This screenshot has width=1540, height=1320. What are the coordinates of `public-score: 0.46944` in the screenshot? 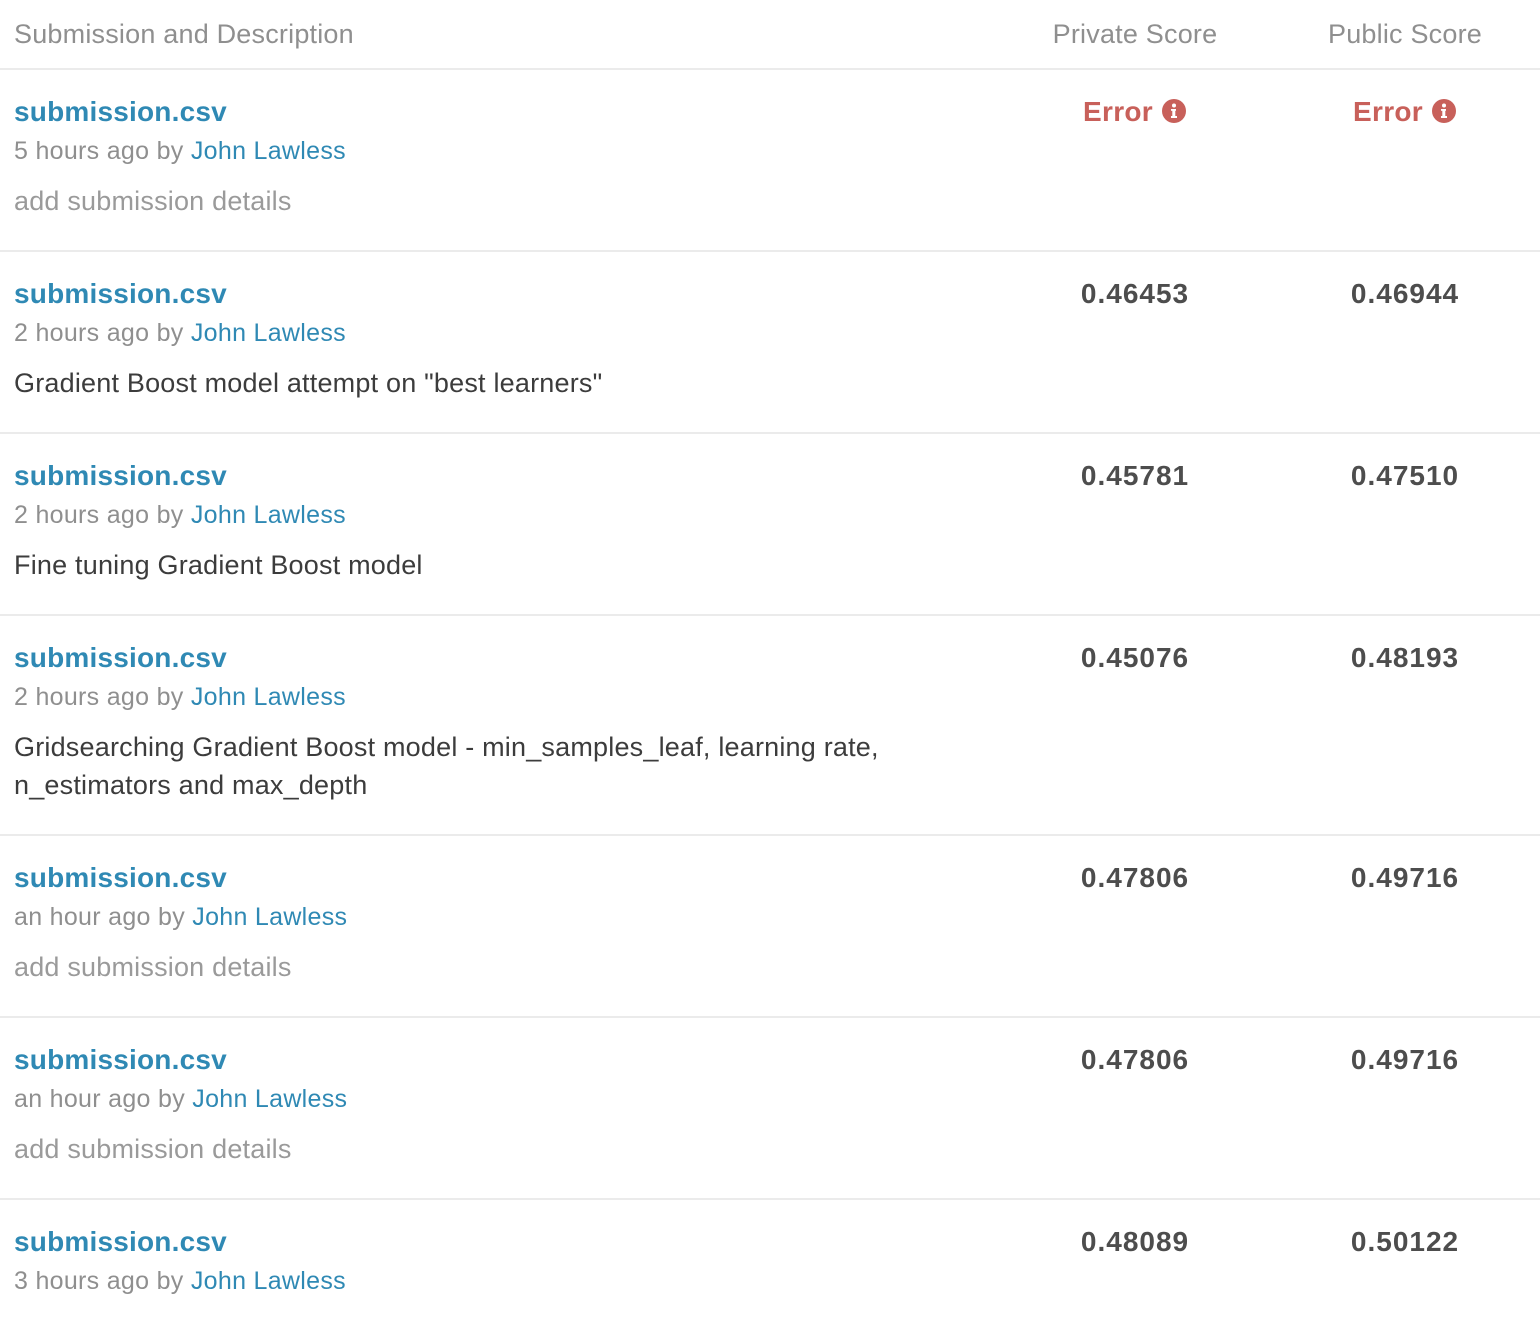 It's located at (1405, 293).